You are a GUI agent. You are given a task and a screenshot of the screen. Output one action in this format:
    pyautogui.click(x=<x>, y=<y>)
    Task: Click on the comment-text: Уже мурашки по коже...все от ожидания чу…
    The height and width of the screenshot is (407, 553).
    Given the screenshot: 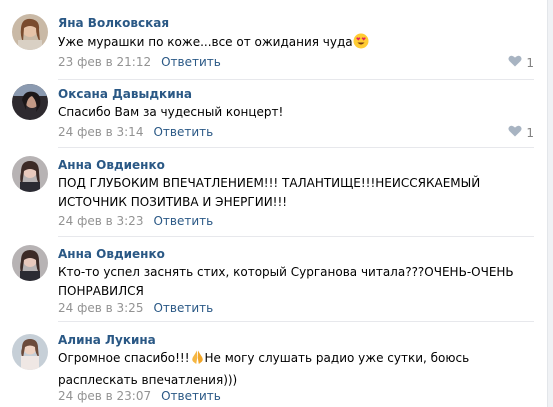 What is the action you would take?
    pyautogui.click(x=213, y=44)
    